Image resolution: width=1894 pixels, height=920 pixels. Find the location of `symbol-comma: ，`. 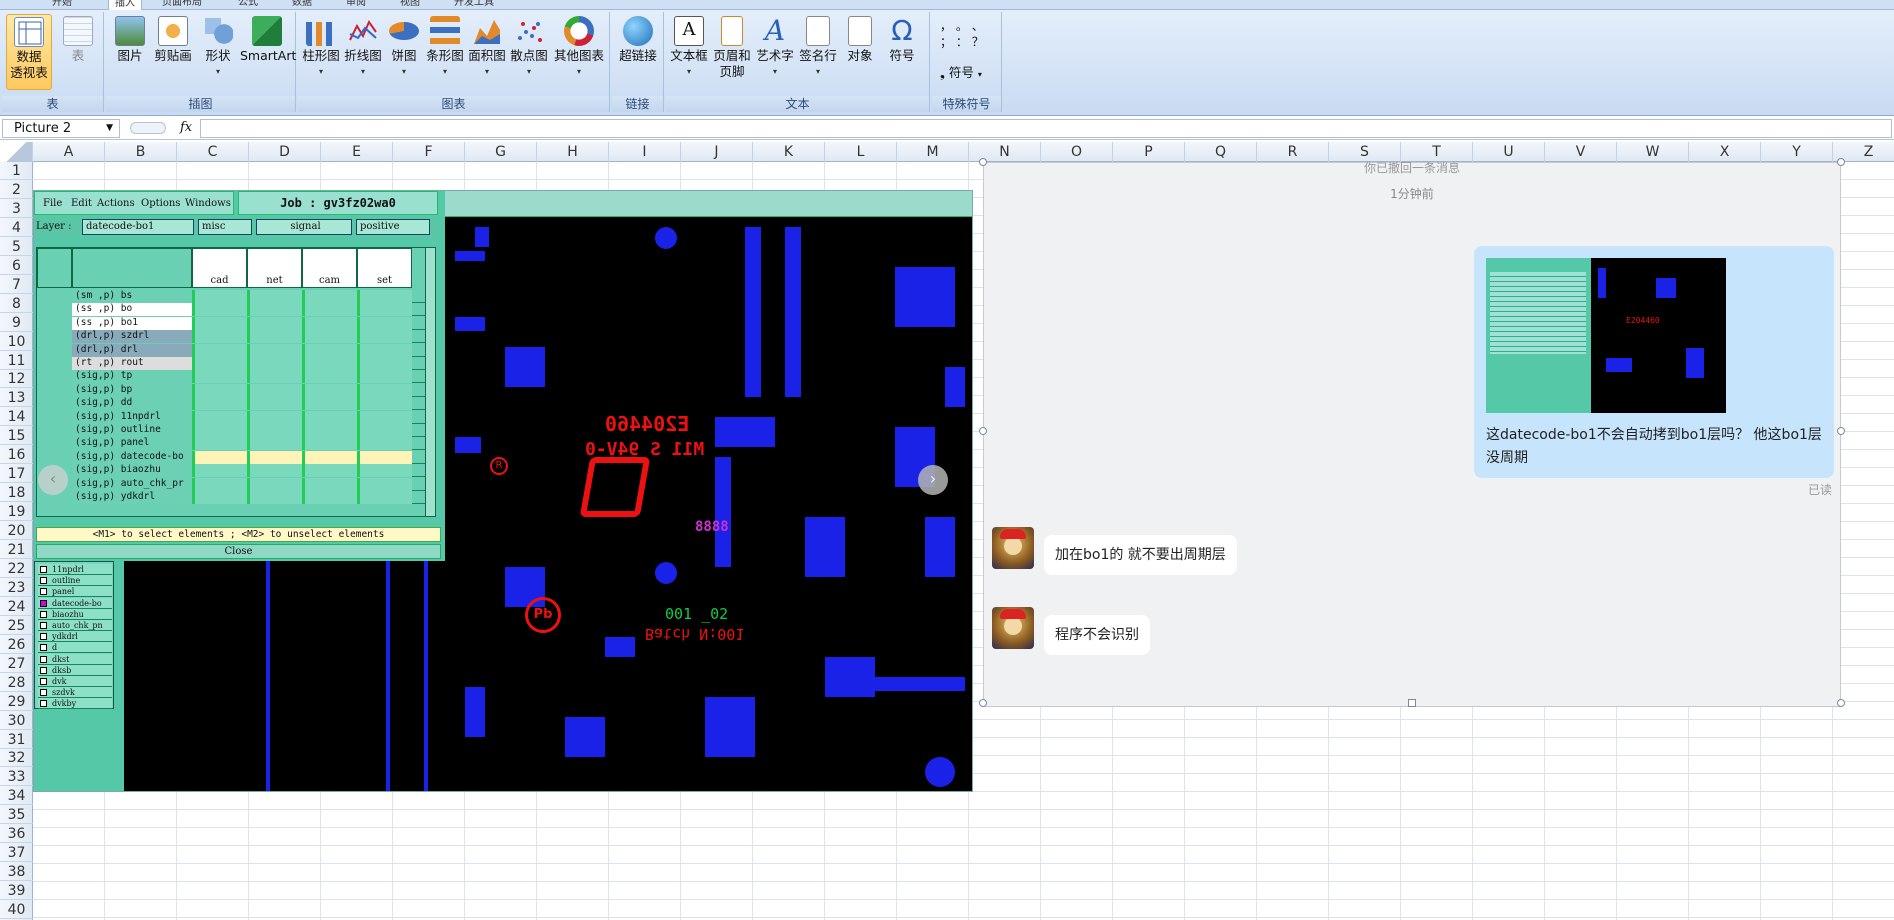

symbol-comma: ， is located at coordinates (946, 26).